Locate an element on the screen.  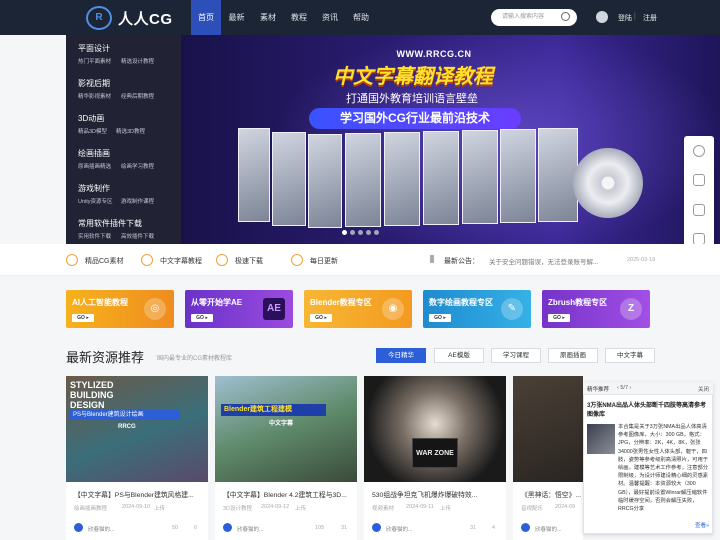
category-link: 精选3D教程 is located at coordinates (130, 131).